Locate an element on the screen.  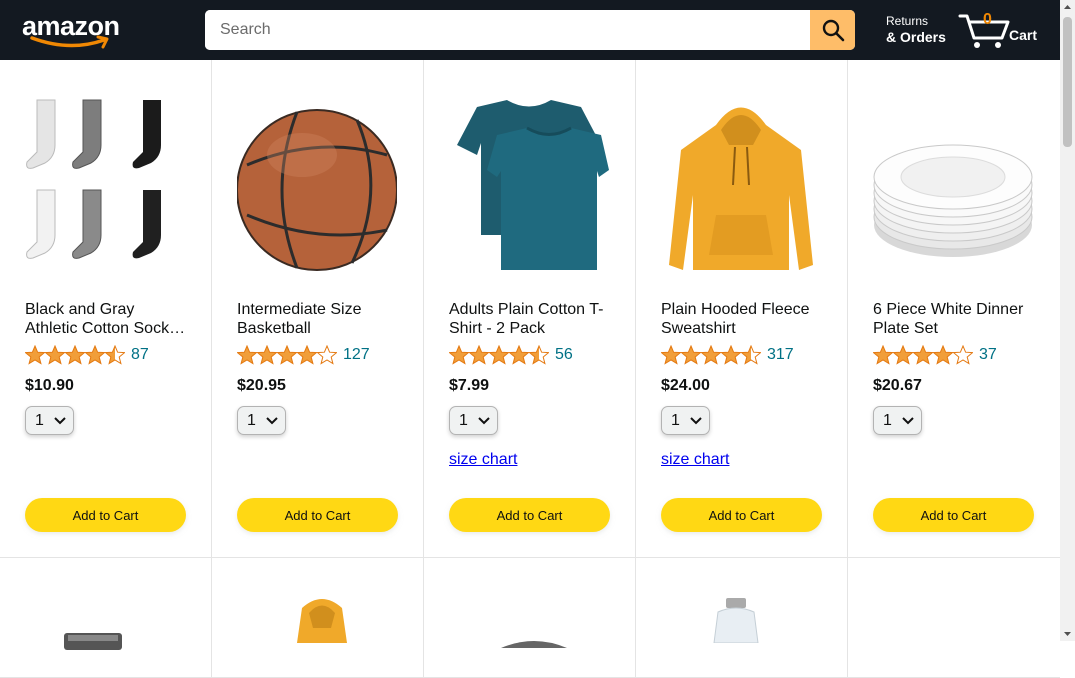
scrollbar-thumb is located at coordinates (1067, 82).